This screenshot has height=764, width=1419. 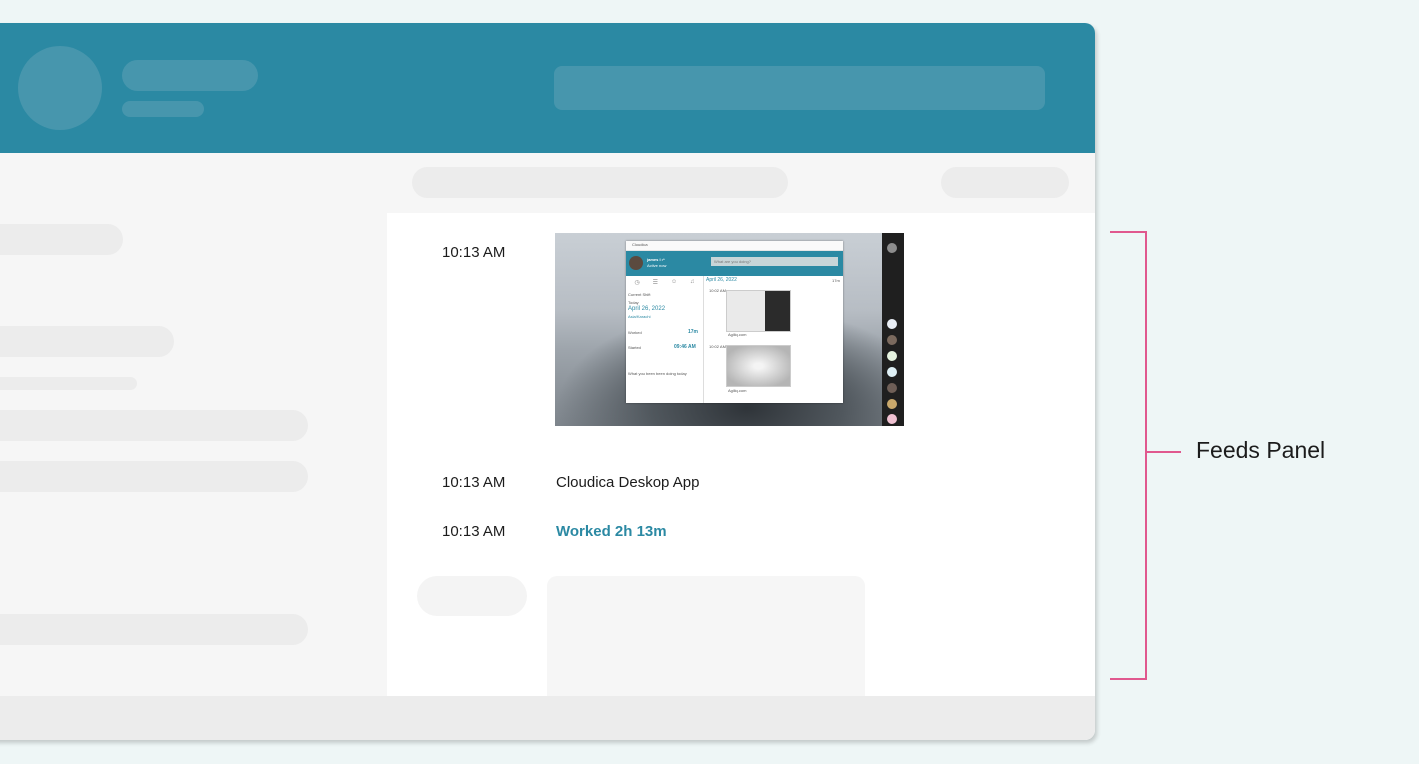 What do you see at coordinates (721, 280) in the screenshot?
I see `app-main-date: April 26, 2022` at bounding box center [721, 280].